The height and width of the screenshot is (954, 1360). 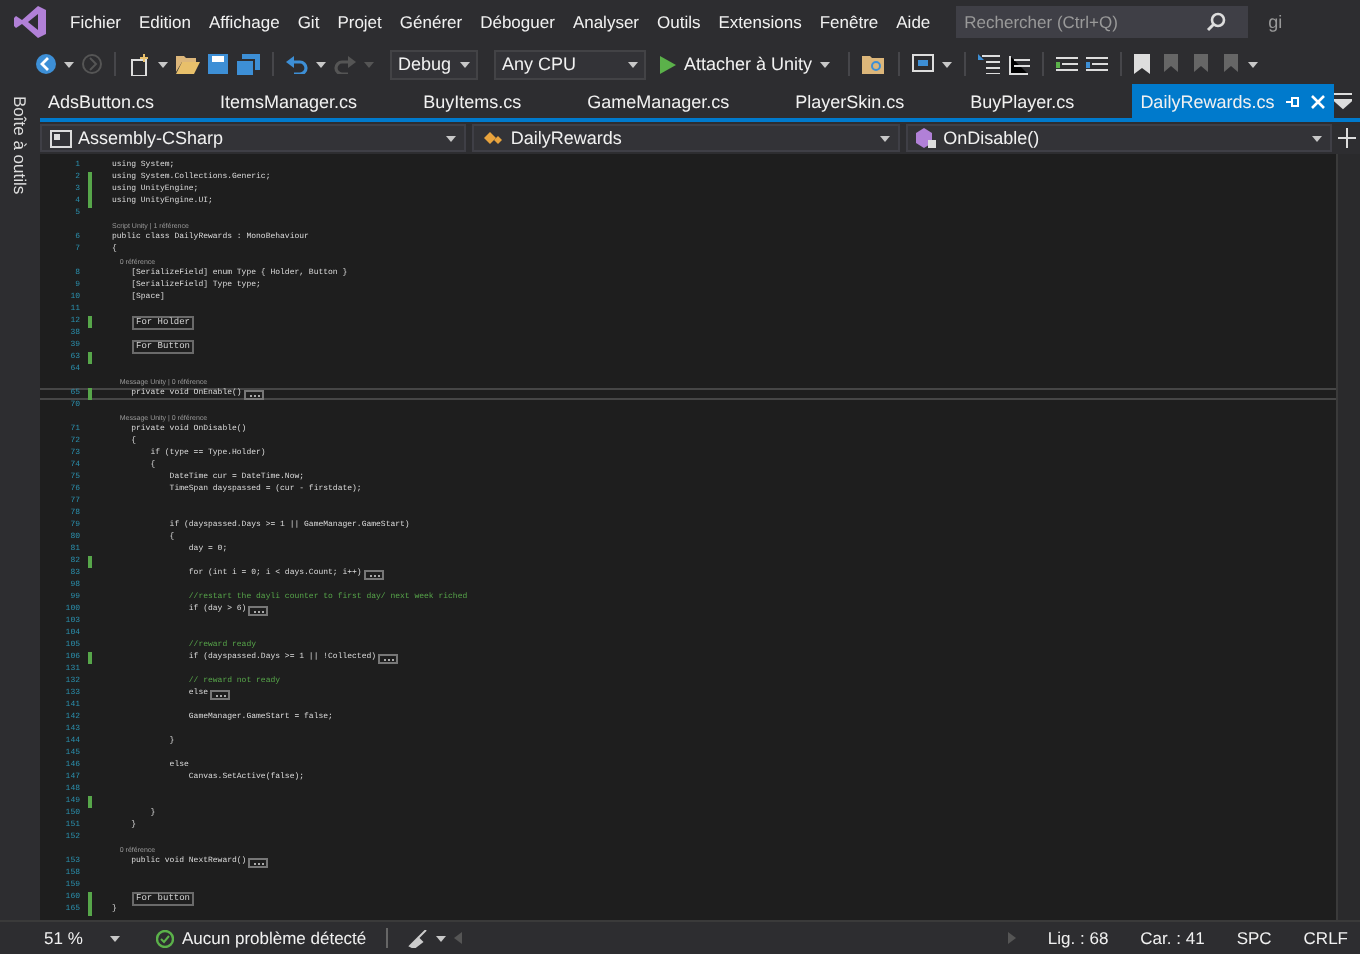 I want to click on menu-item: Git, so click(x=309, y=22).